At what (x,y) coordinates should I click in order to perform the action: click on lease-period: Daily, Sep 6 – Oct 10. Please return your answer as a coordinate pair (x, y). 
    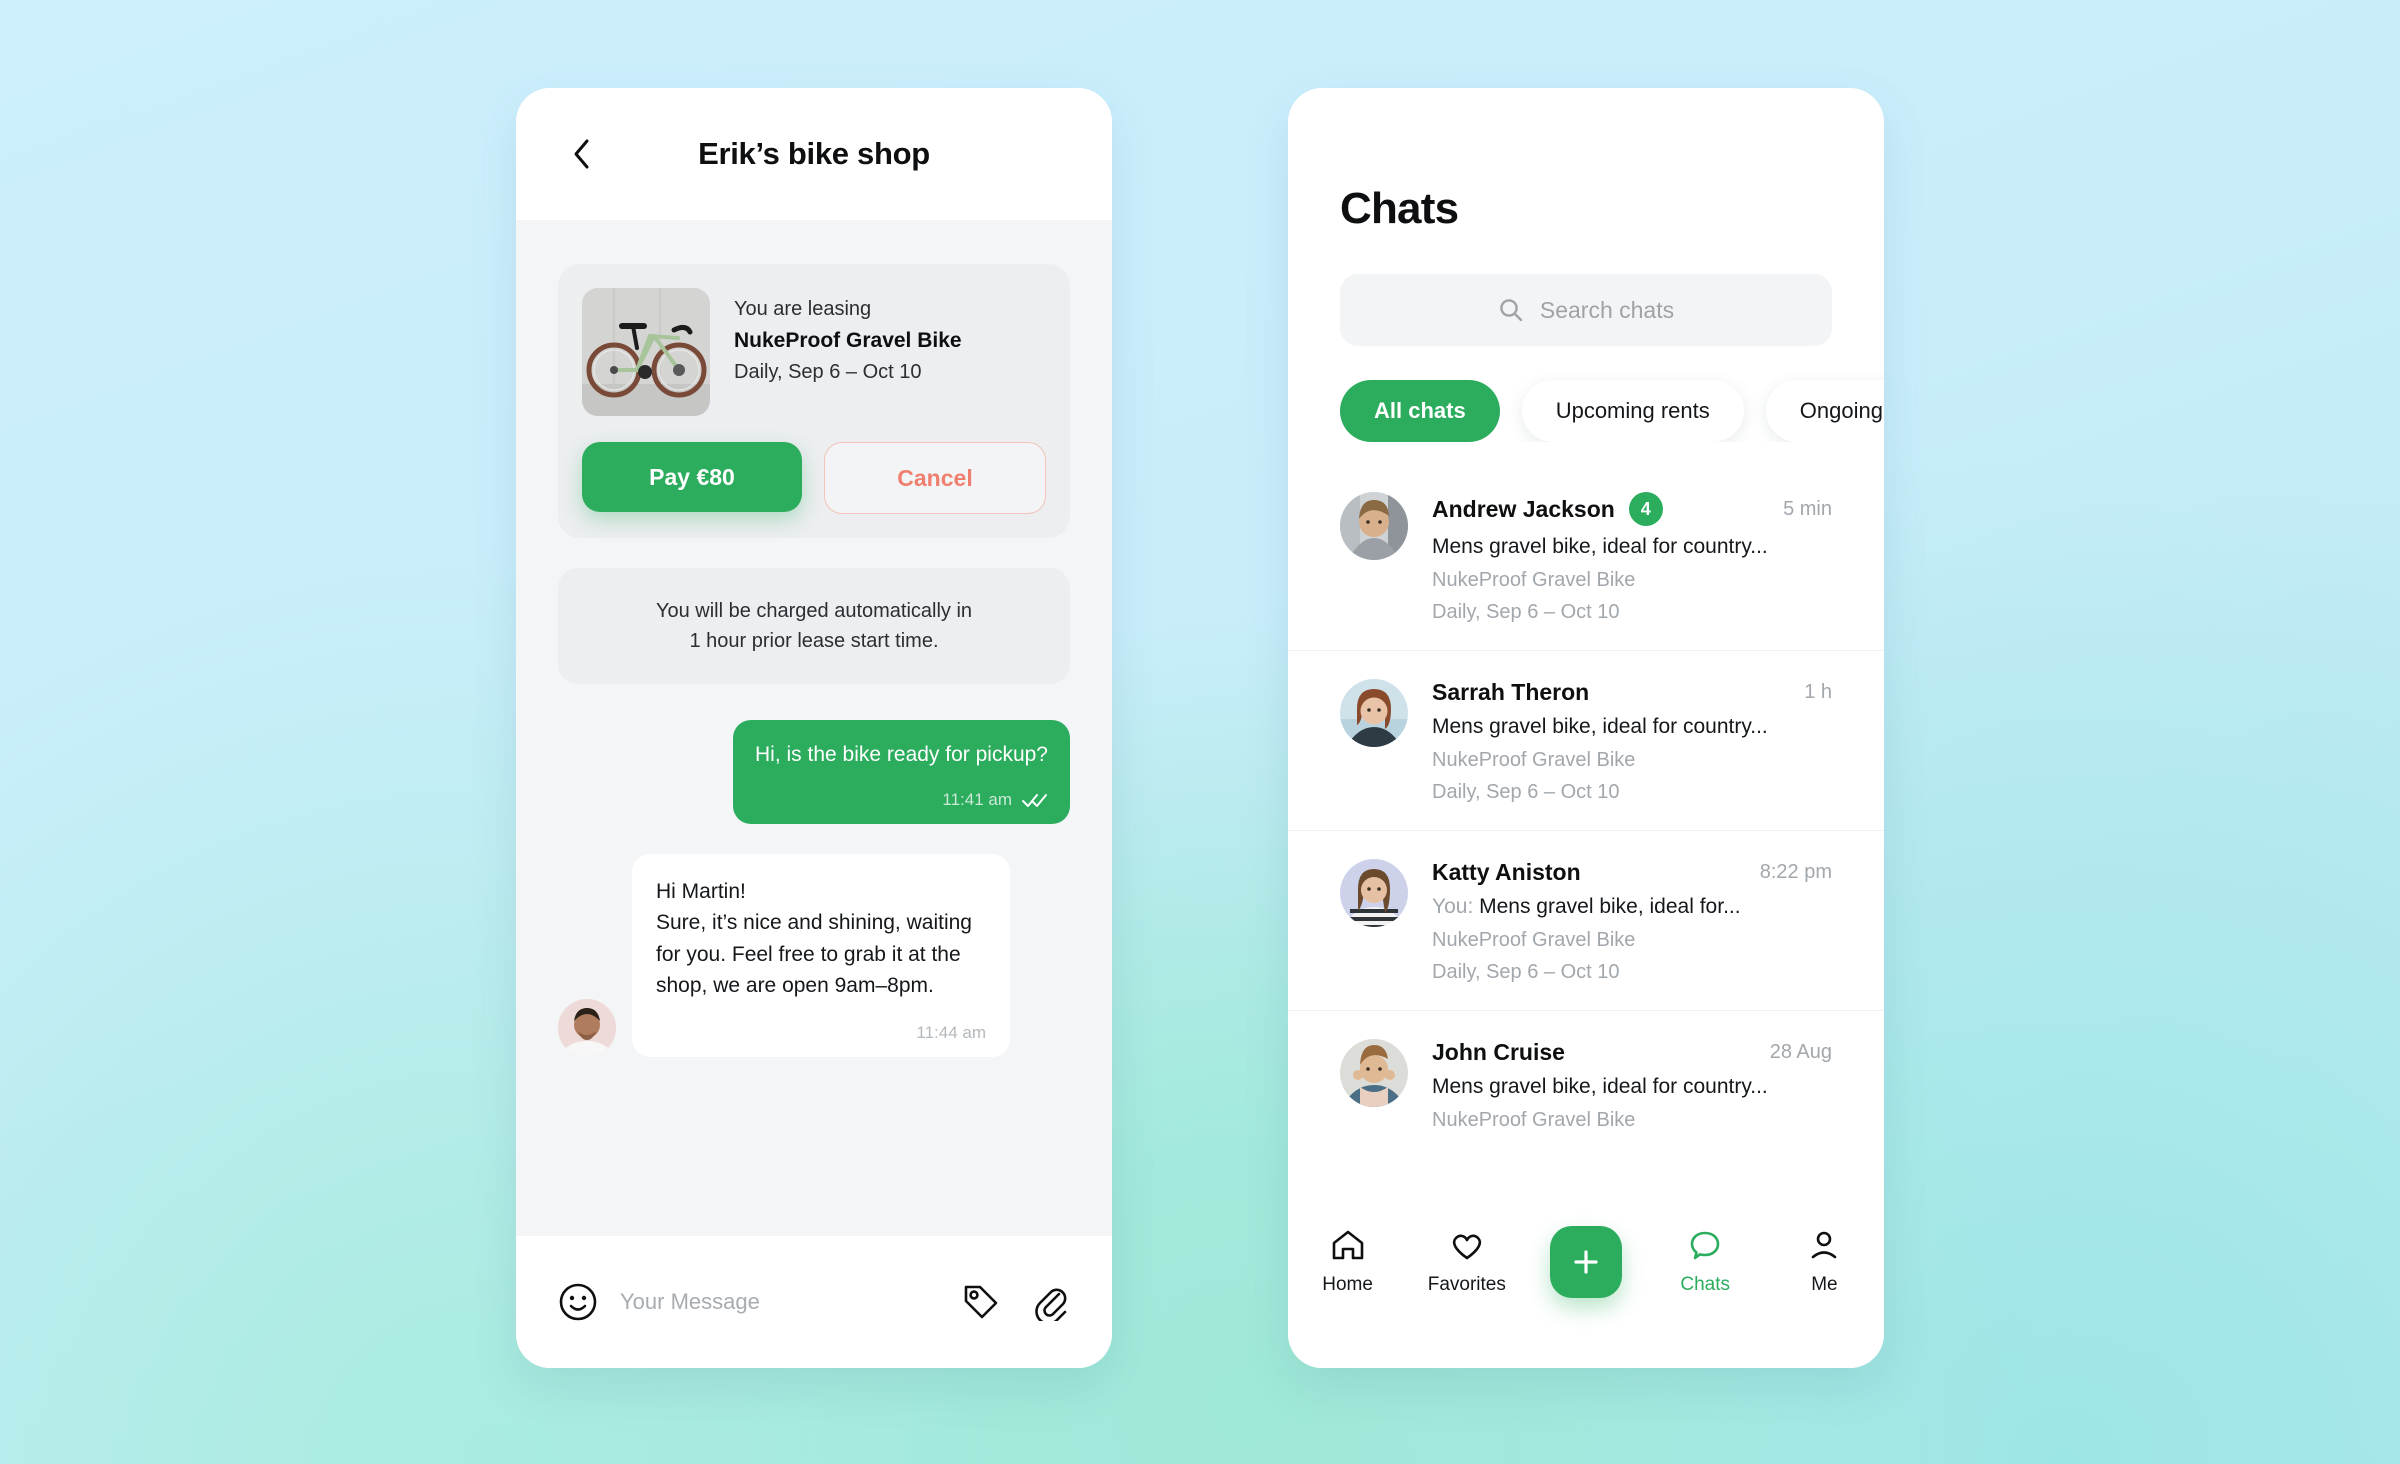
    Looking at the image, I should click on (828, 372).